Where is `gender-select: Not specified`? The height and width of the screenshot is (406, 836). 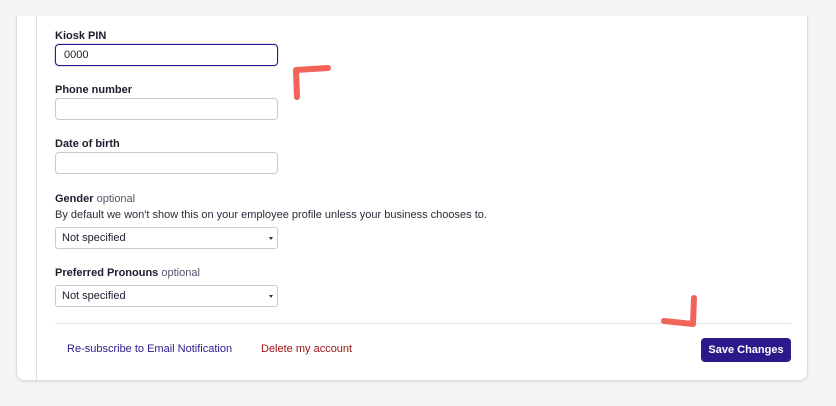
gender-select: Not specified is located at coordinates (166, 238).